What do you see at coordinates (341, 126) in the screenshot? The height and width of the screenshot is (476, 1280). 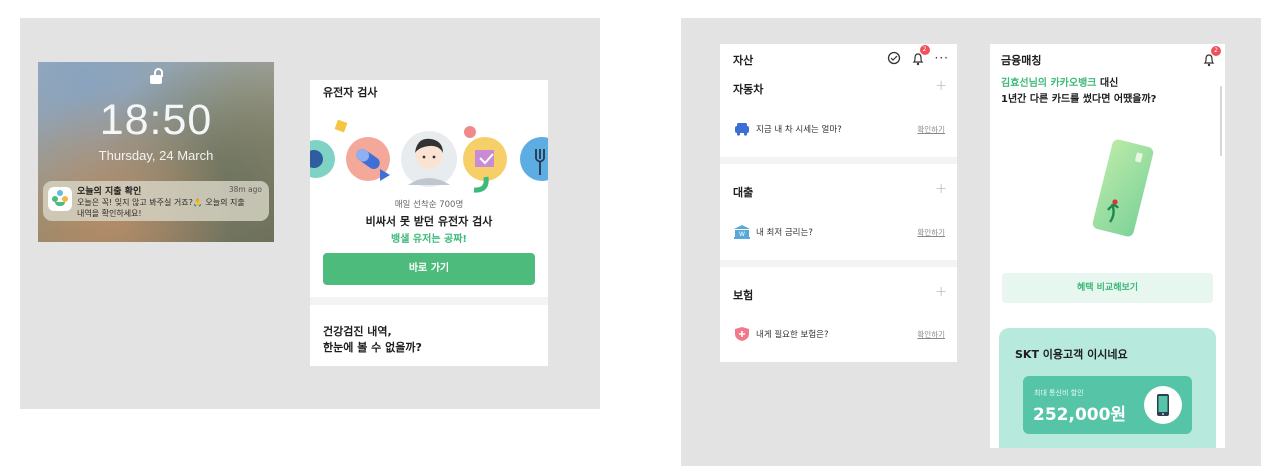 I see `yellow-square-shape` at bounding box center [341, 126].